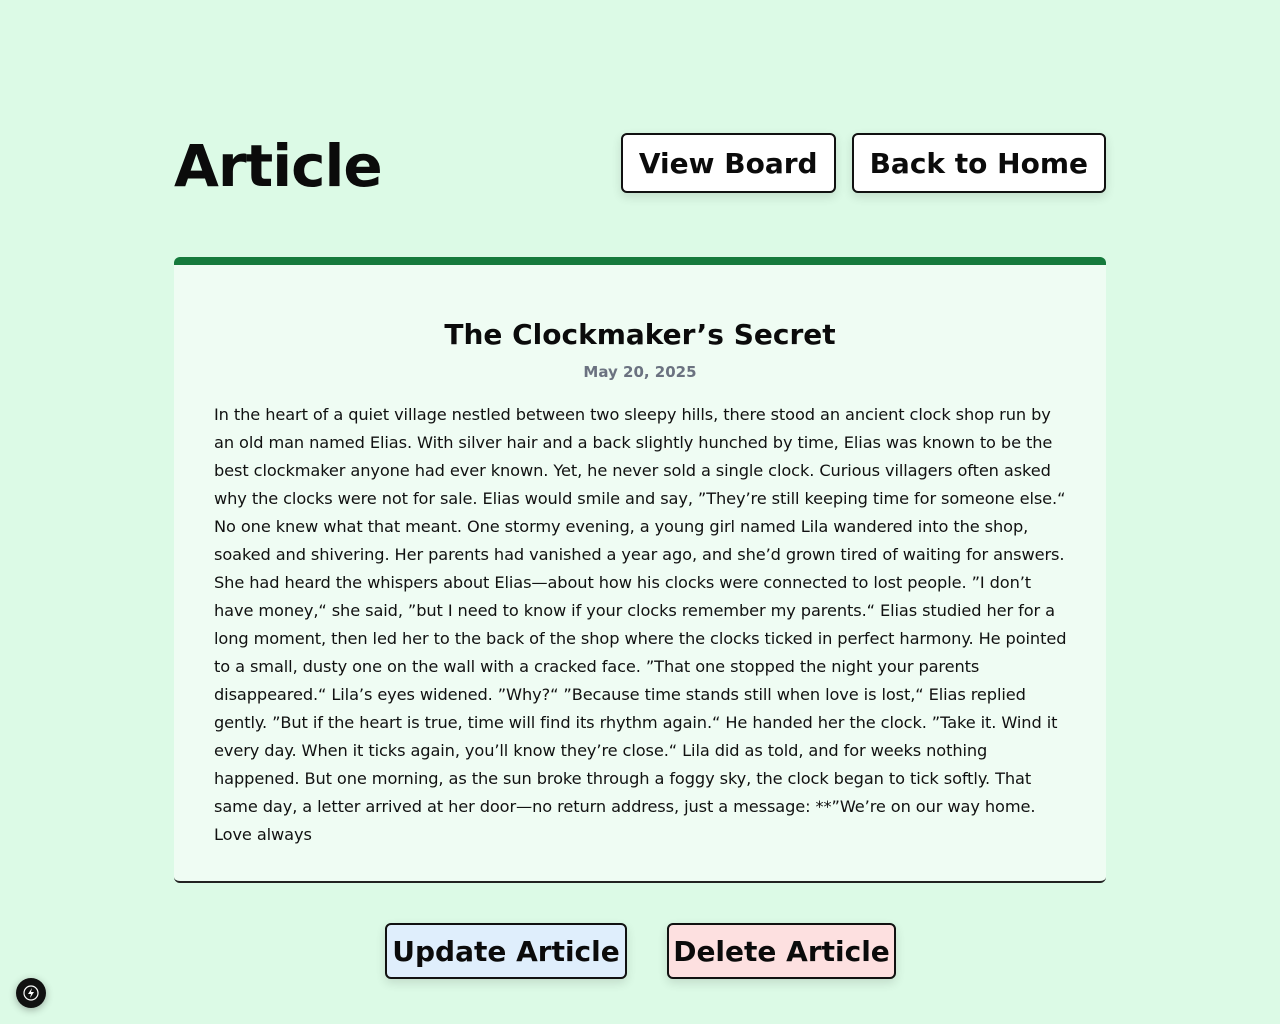 The image size is (1280, 1024). Describe the element at coordinates (781, 951) in the screenshot. I see `delete-article-button: Delete Article` at that location.